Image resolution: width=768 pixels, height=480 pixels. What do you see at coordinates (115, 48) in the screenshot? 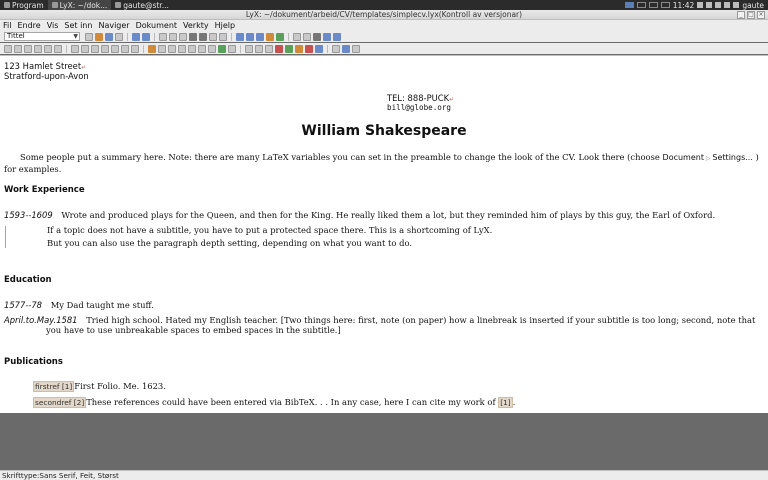
I see `indent-icon` at bounding box center [115, 48].